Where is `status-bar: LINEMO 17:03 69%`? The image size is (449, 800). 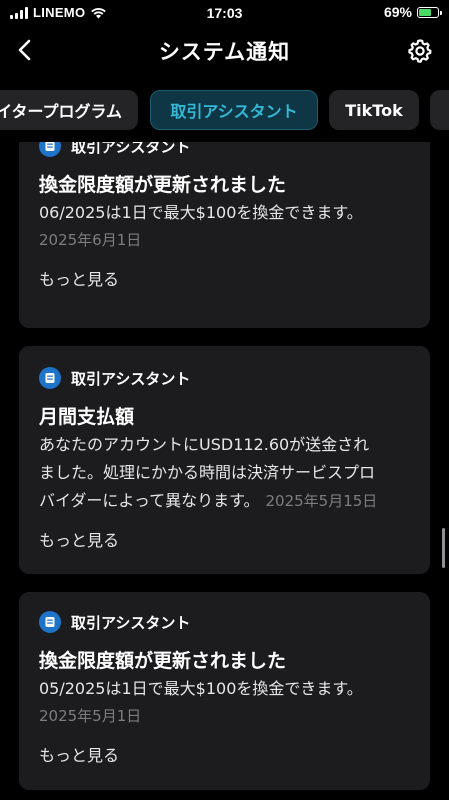 status-bar: LINEMO 17:03 69% is located at coordinates (224, 13).